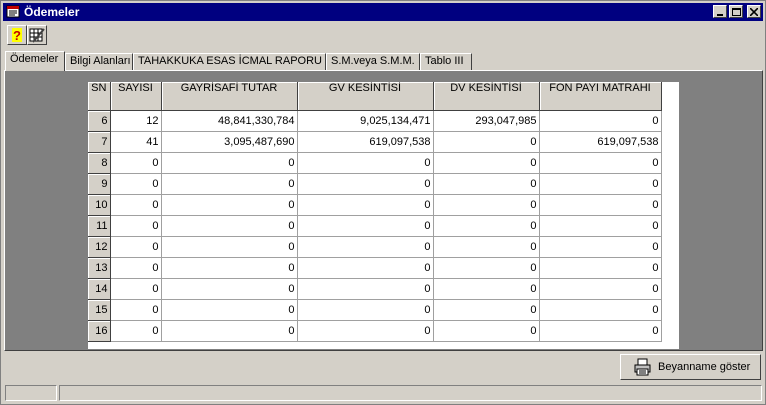 This screenshot has height=405, width=766. What do you see at coordinates (99, 61) in the screenshot?
I see `tab-bilgi-alanlari: Bilgi Alanları` at bounding box center [99, 61].